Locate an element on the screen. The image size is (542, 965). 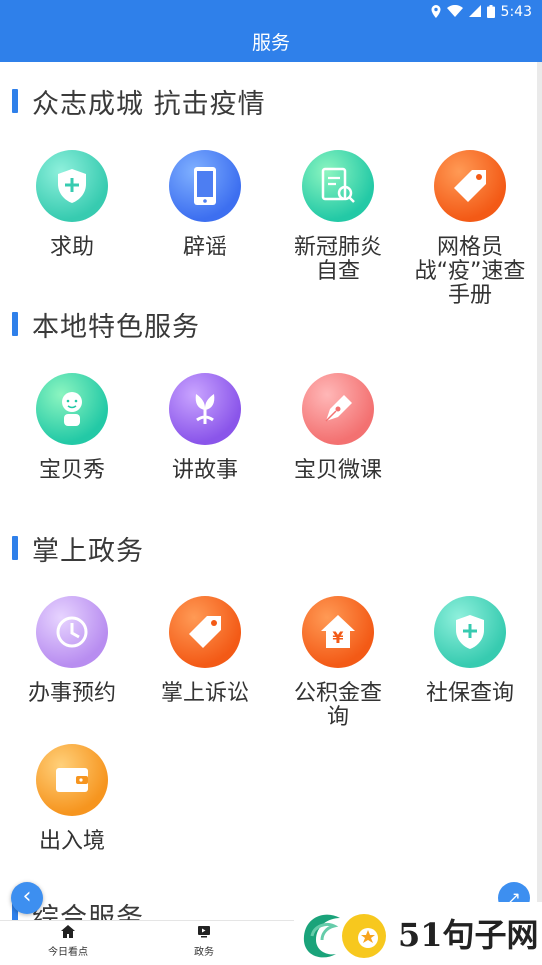
section-header-local: 本地特色服务 is located at coordinates (106, 326).